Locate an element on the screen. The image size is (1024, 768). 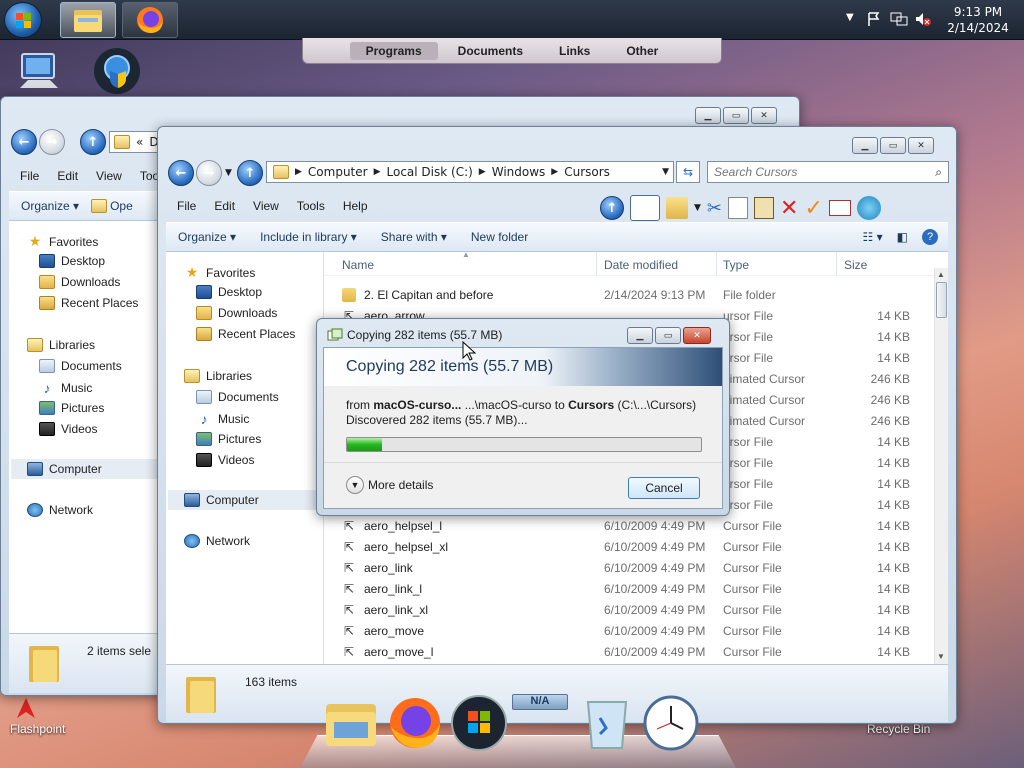
scrollbar-thumb is located at coordinates (941, 300).